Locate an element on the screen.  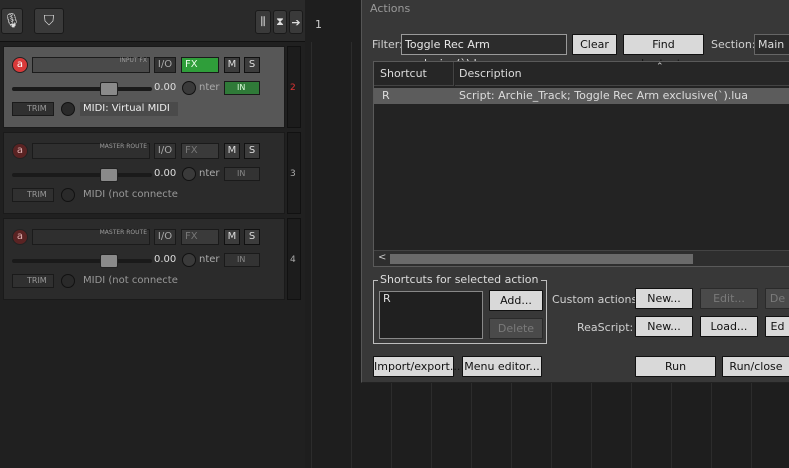
pin-icon: ⛉ is located at coordinates (49, 21).